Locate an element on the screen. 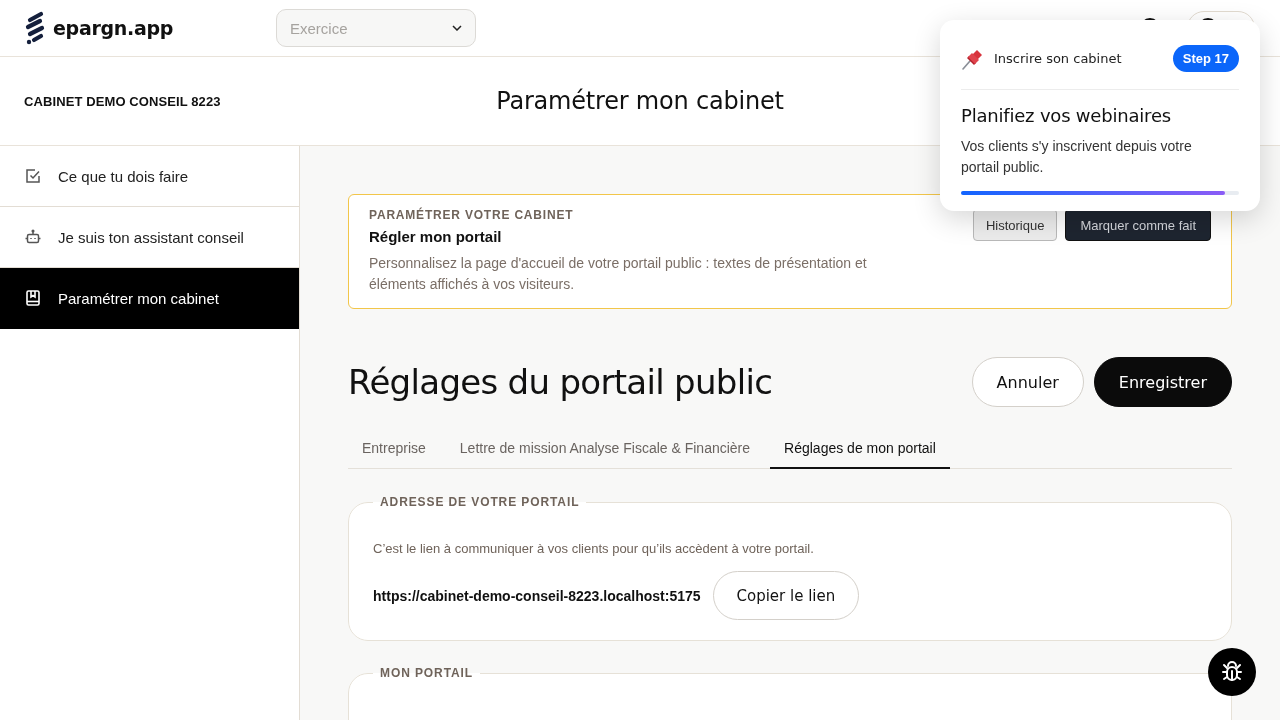  task-description: Personnalisez la page d'accueil de votre portail public : textes de présentation et éléments affichés à vos visiteurs. is located at coordinates (618, 274).